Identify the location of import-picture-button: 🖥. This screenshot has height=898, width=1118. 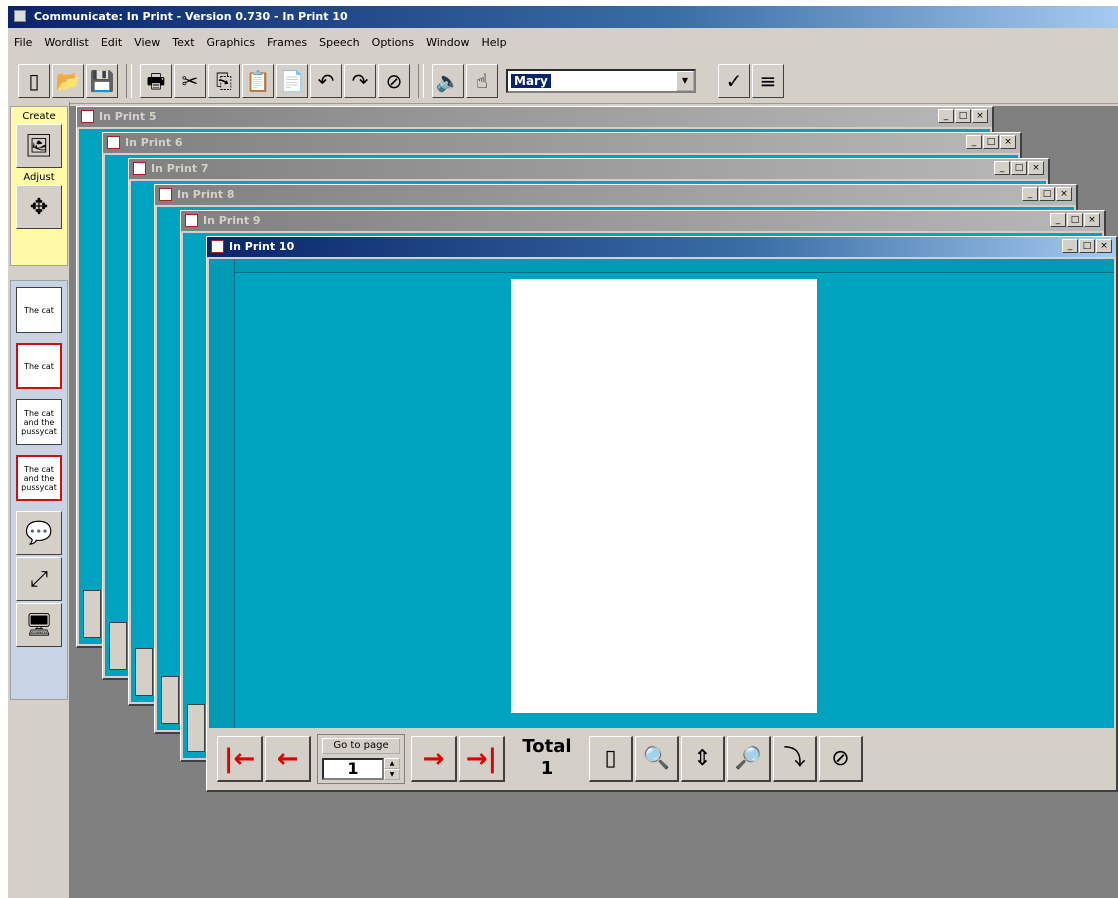
(39, 625).